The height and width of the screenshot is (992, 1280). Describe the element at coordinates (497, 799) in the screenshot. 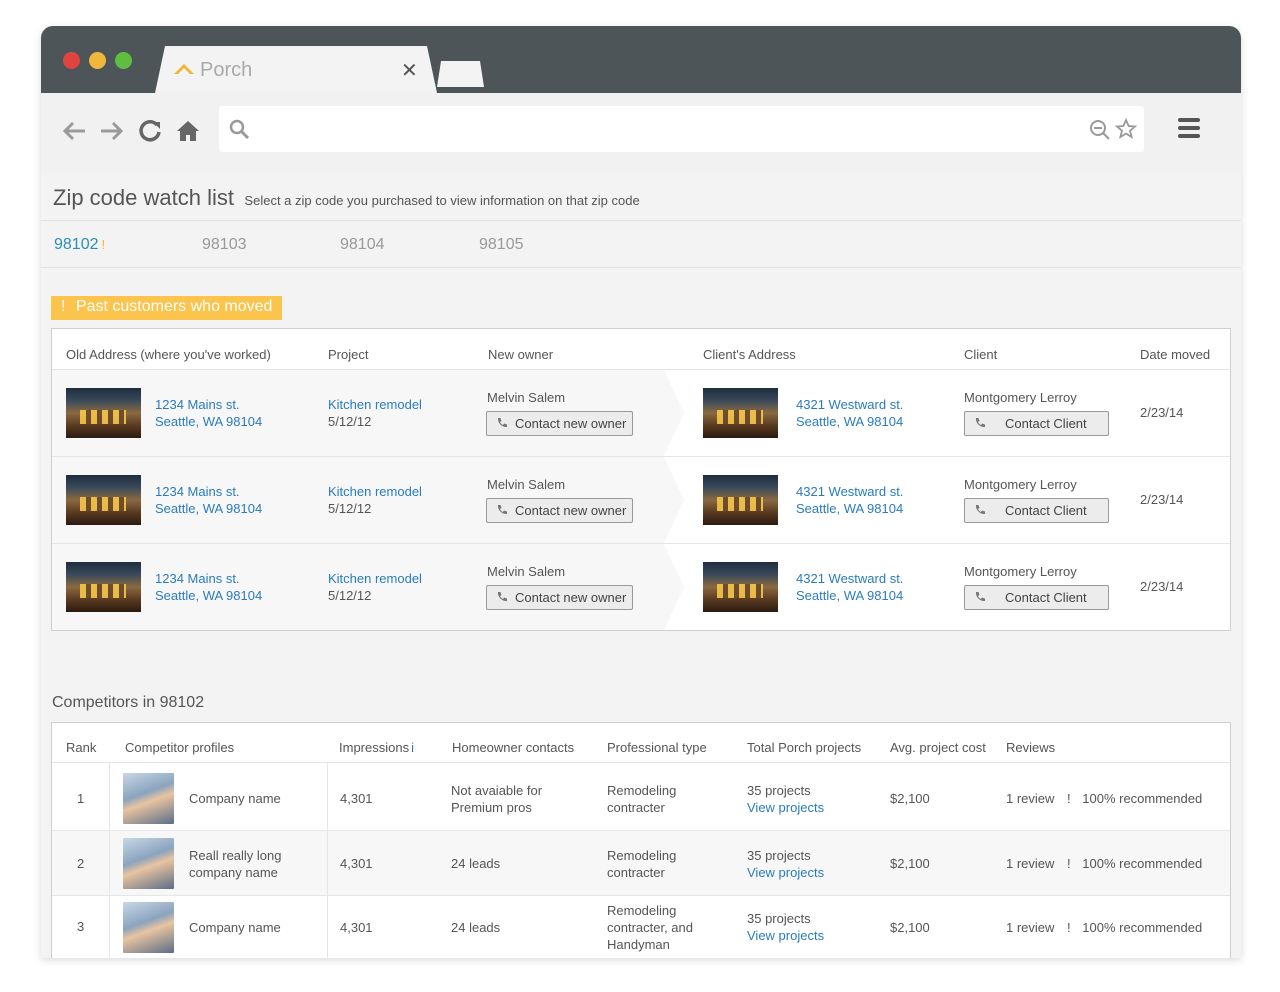

I see `homeowner-contacts: Not avaiable for Premium pros` at that location.